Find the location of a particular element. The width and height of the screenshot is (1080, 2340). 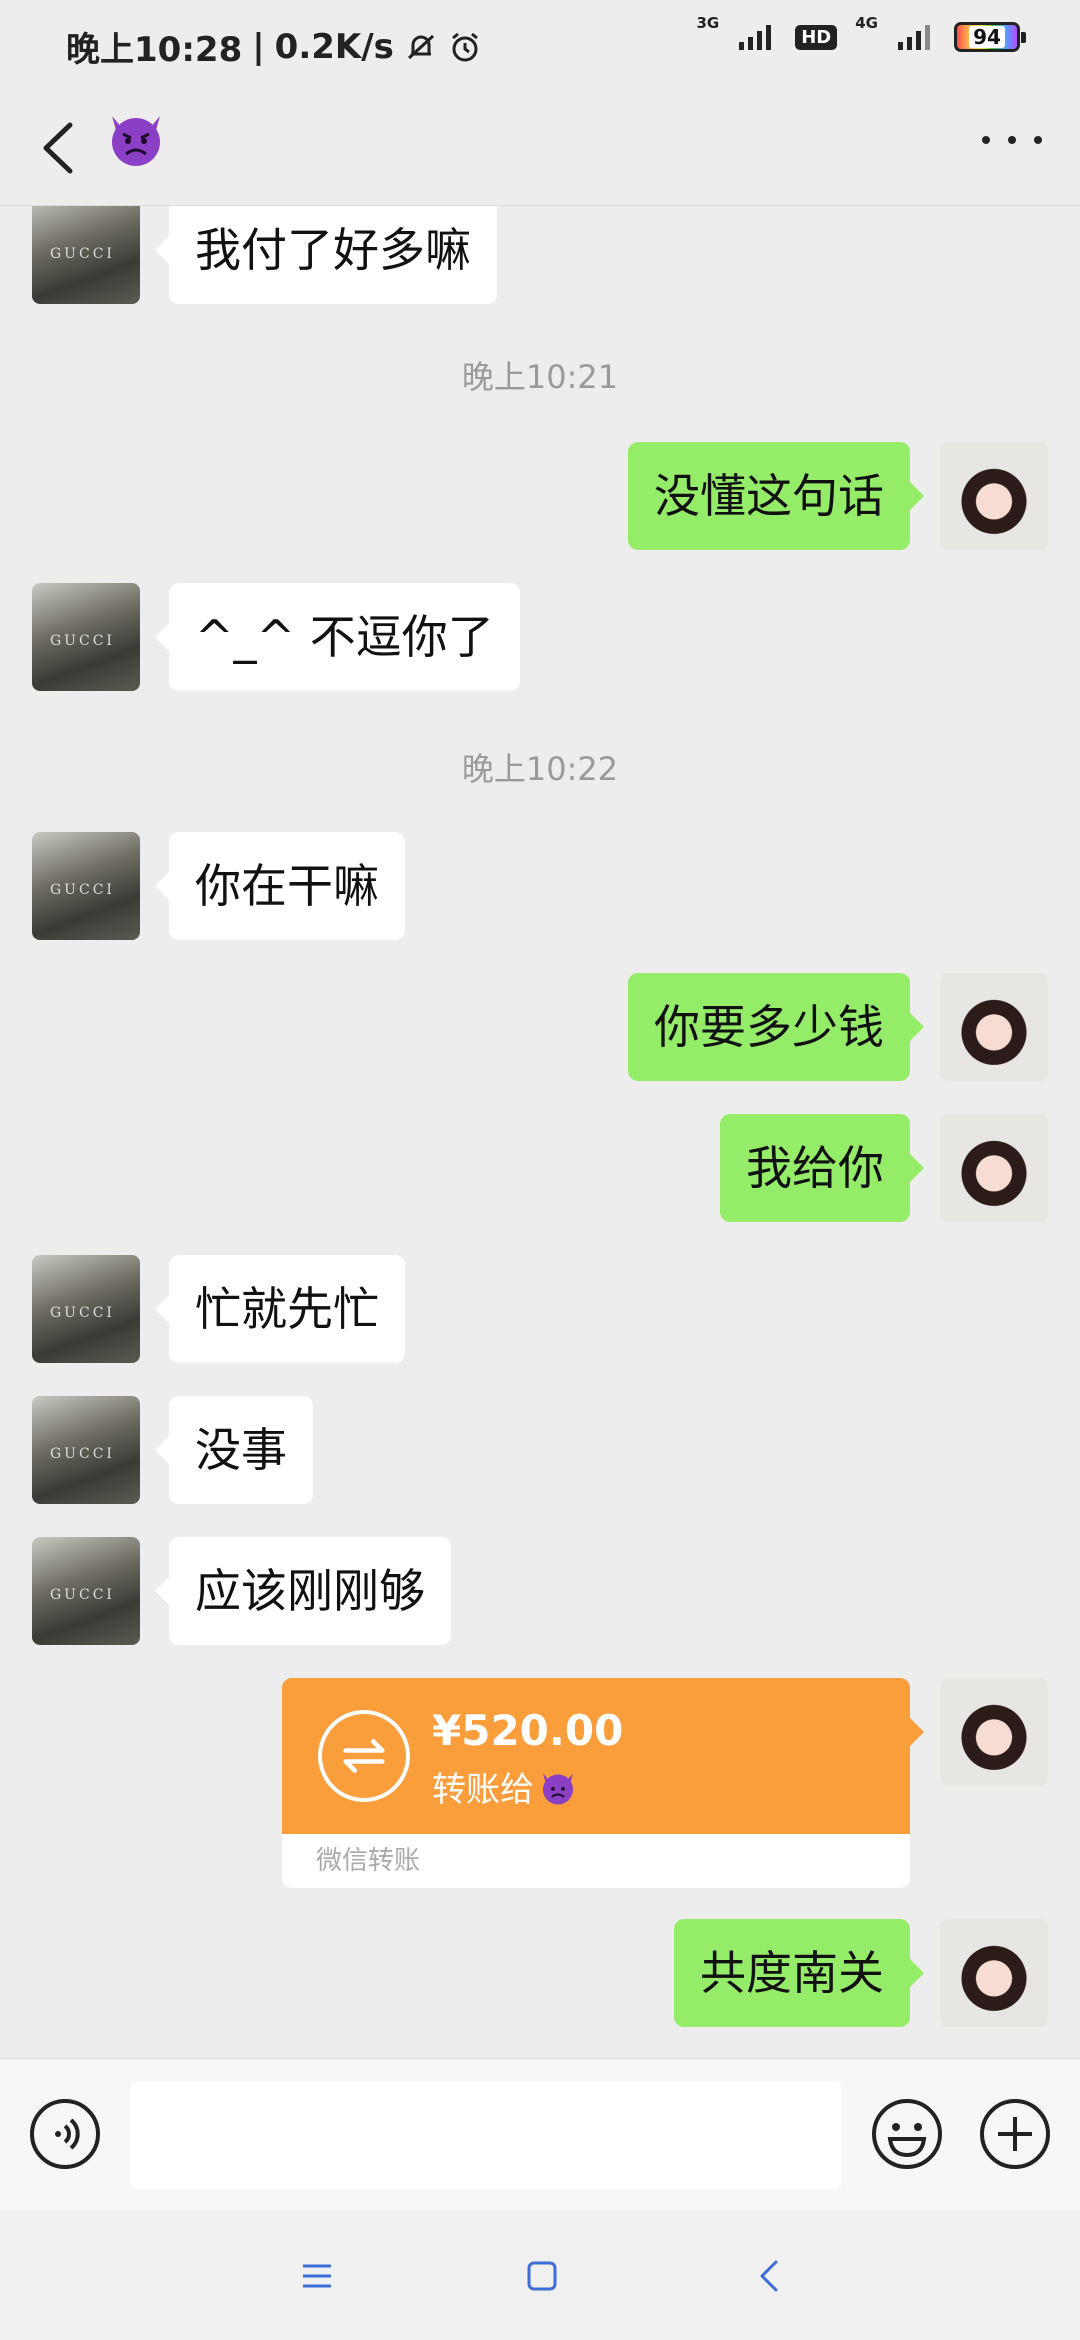

more-button is located at coordinates (1012, 140).